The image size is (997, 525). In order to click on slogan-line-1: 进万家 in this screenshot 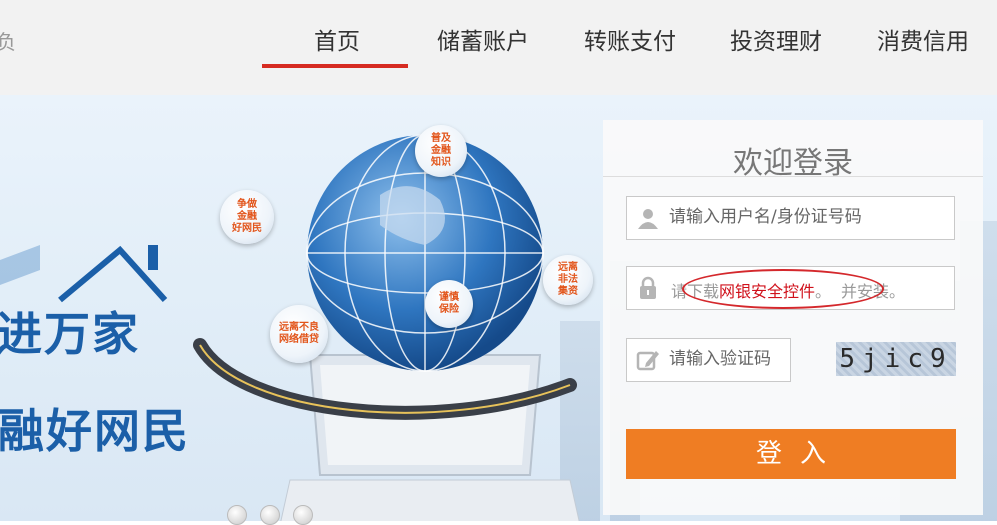, I will do `click(70, 334)`.